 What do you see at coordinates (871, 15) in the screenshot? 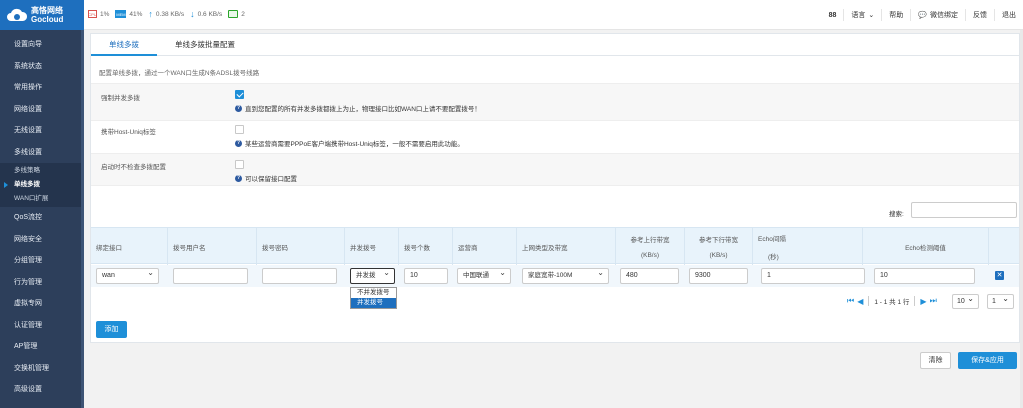
I see `chevron-down-icon: ⌄` at bounding box center [871, 15].